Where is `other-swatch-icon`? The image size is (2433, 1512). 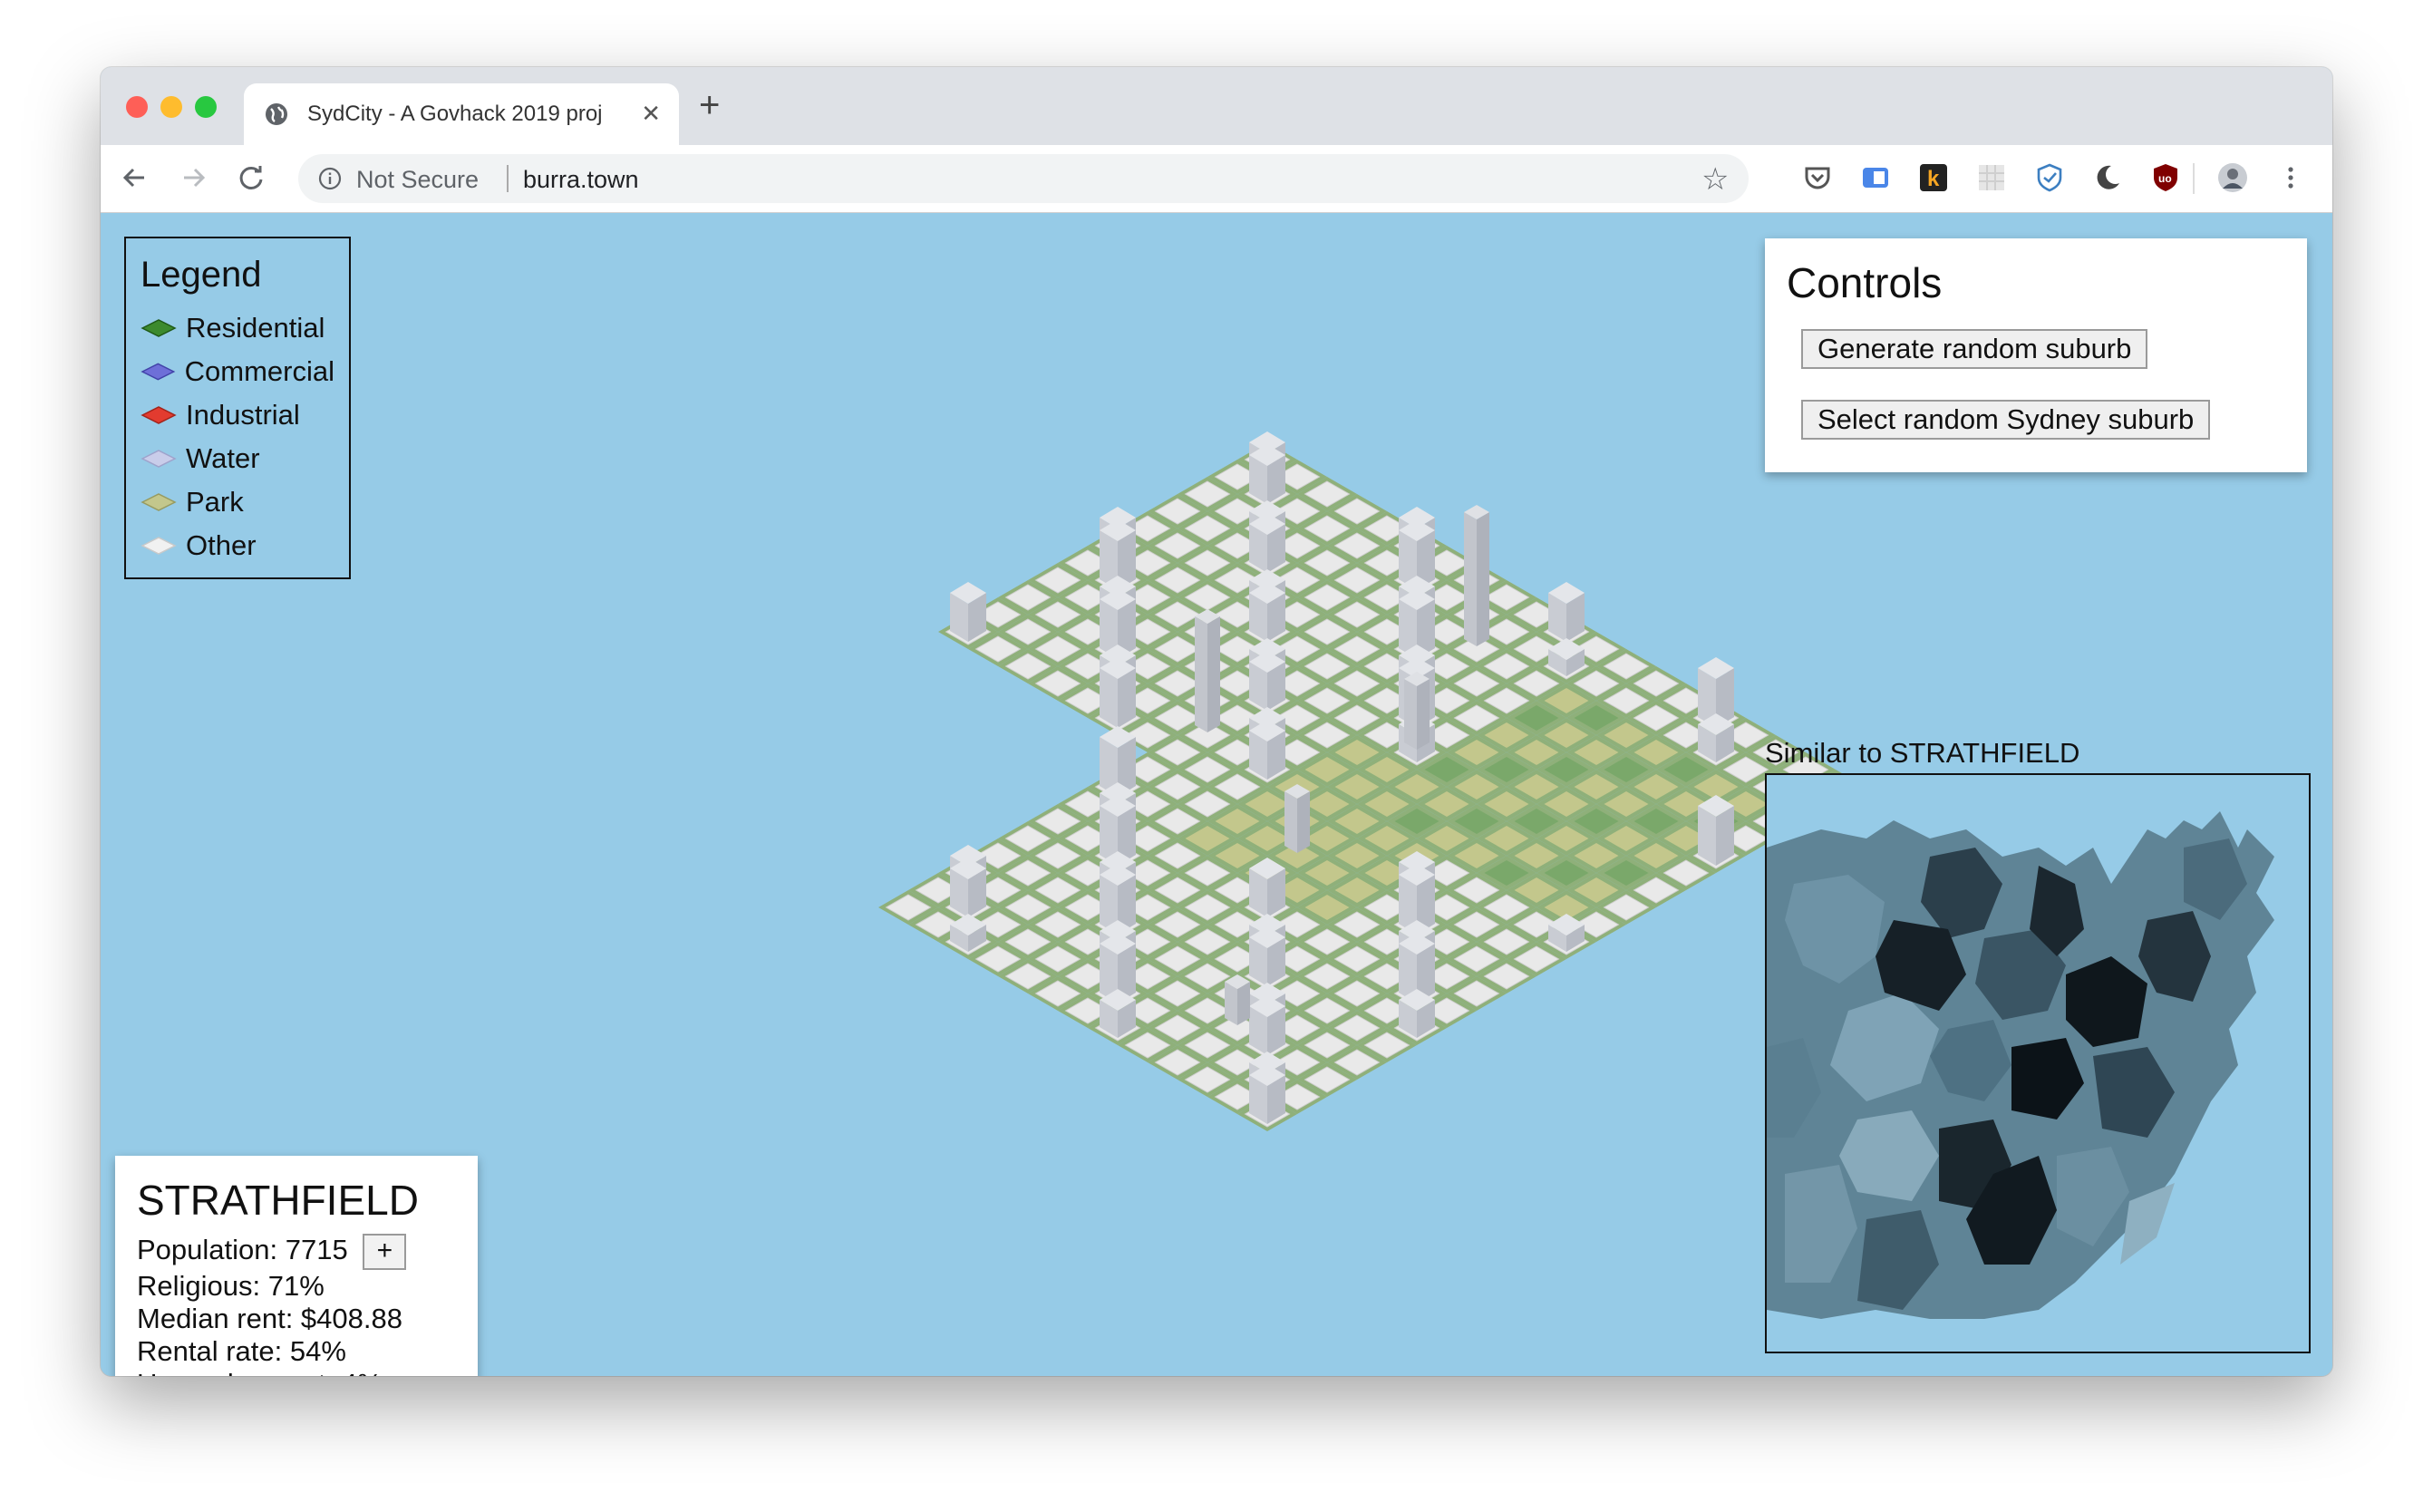
other-swatch-icon is located at coordinates (159, 546).